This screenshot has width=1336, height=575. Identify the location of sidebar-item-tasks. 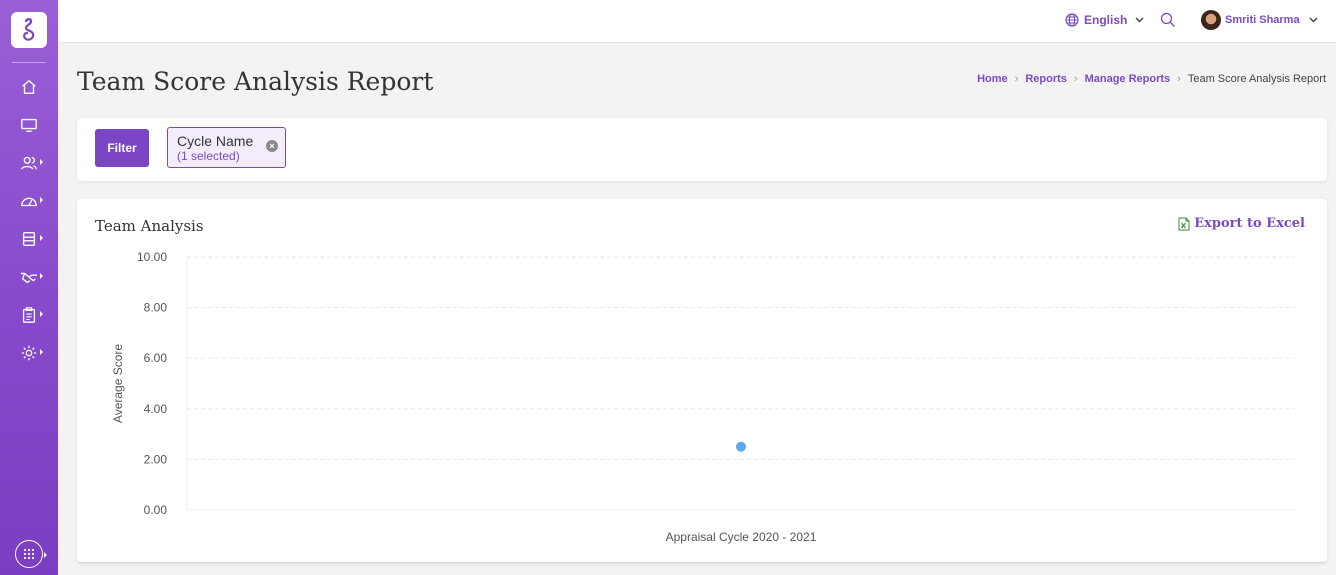
(29, 315).